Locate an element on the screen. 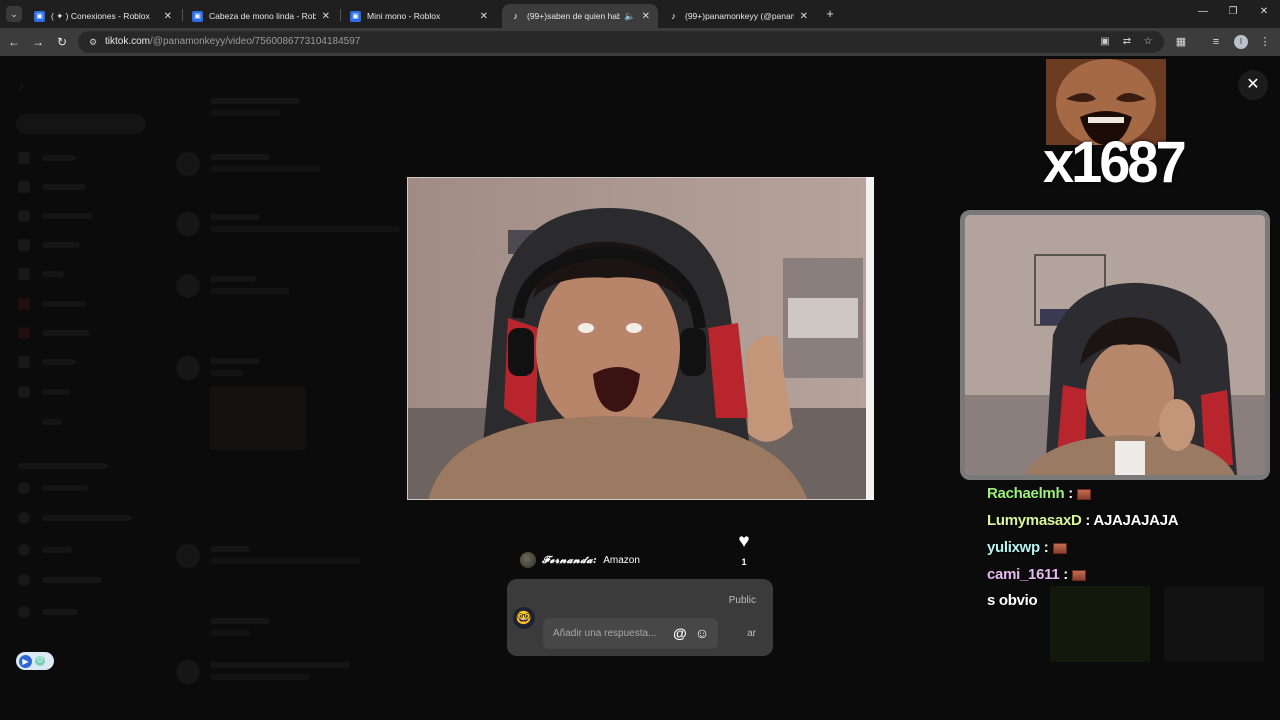 The width and height of the screenshot is (1280, 720). reload-icon: ↻ is located at coordinates (62, 42).